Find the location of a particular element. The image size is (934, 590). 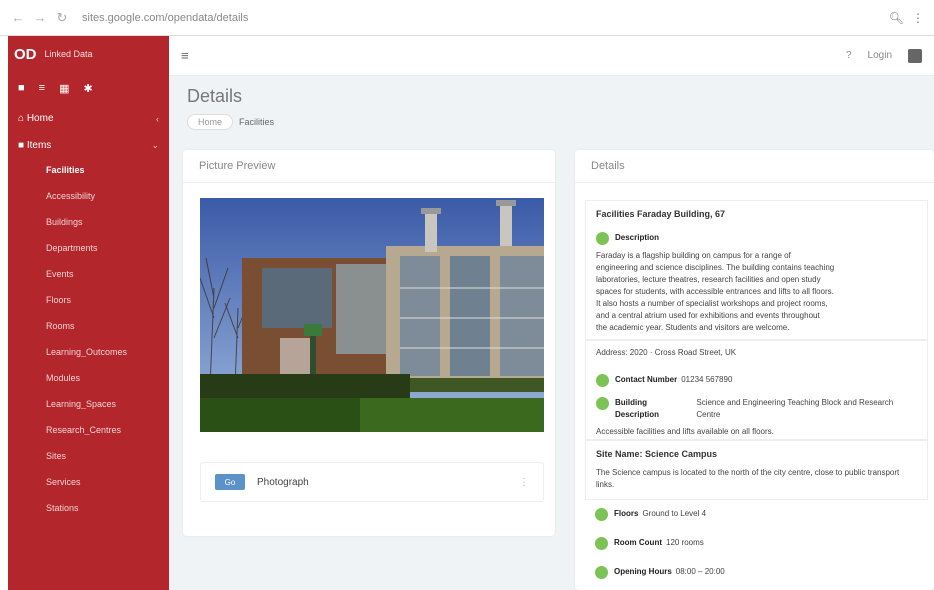

go-button: Go is located at coordinates (230, 482).